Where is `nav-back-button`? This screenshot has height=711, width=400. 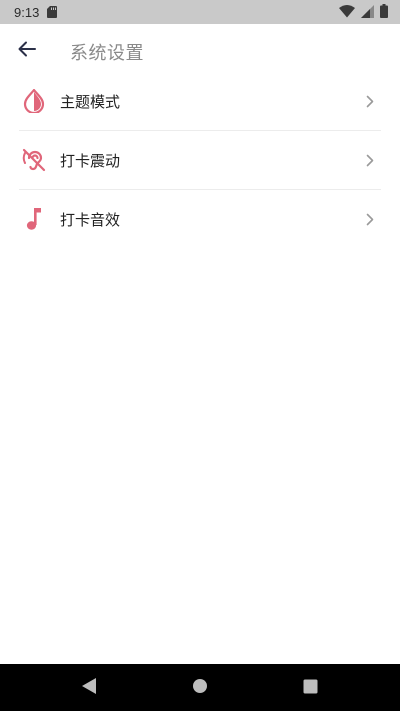
nav-back-button is located at coordinates (89, 688).